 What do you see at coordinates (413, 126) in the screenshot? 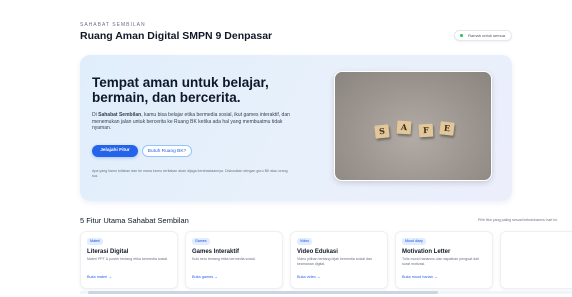
I see `safe-tiles-image: S A F E` at bounding box center [413, 126].